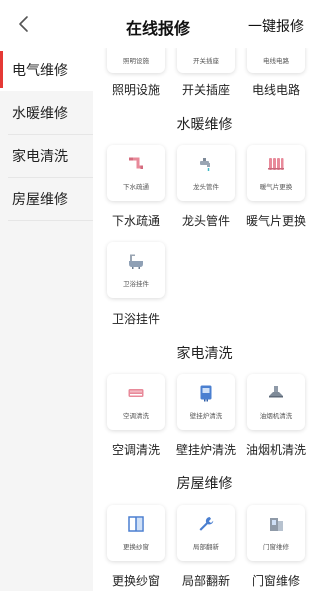  I want to click on service-card-boiler-cleaning: 壁挂炉清洗, so click(206, 402).